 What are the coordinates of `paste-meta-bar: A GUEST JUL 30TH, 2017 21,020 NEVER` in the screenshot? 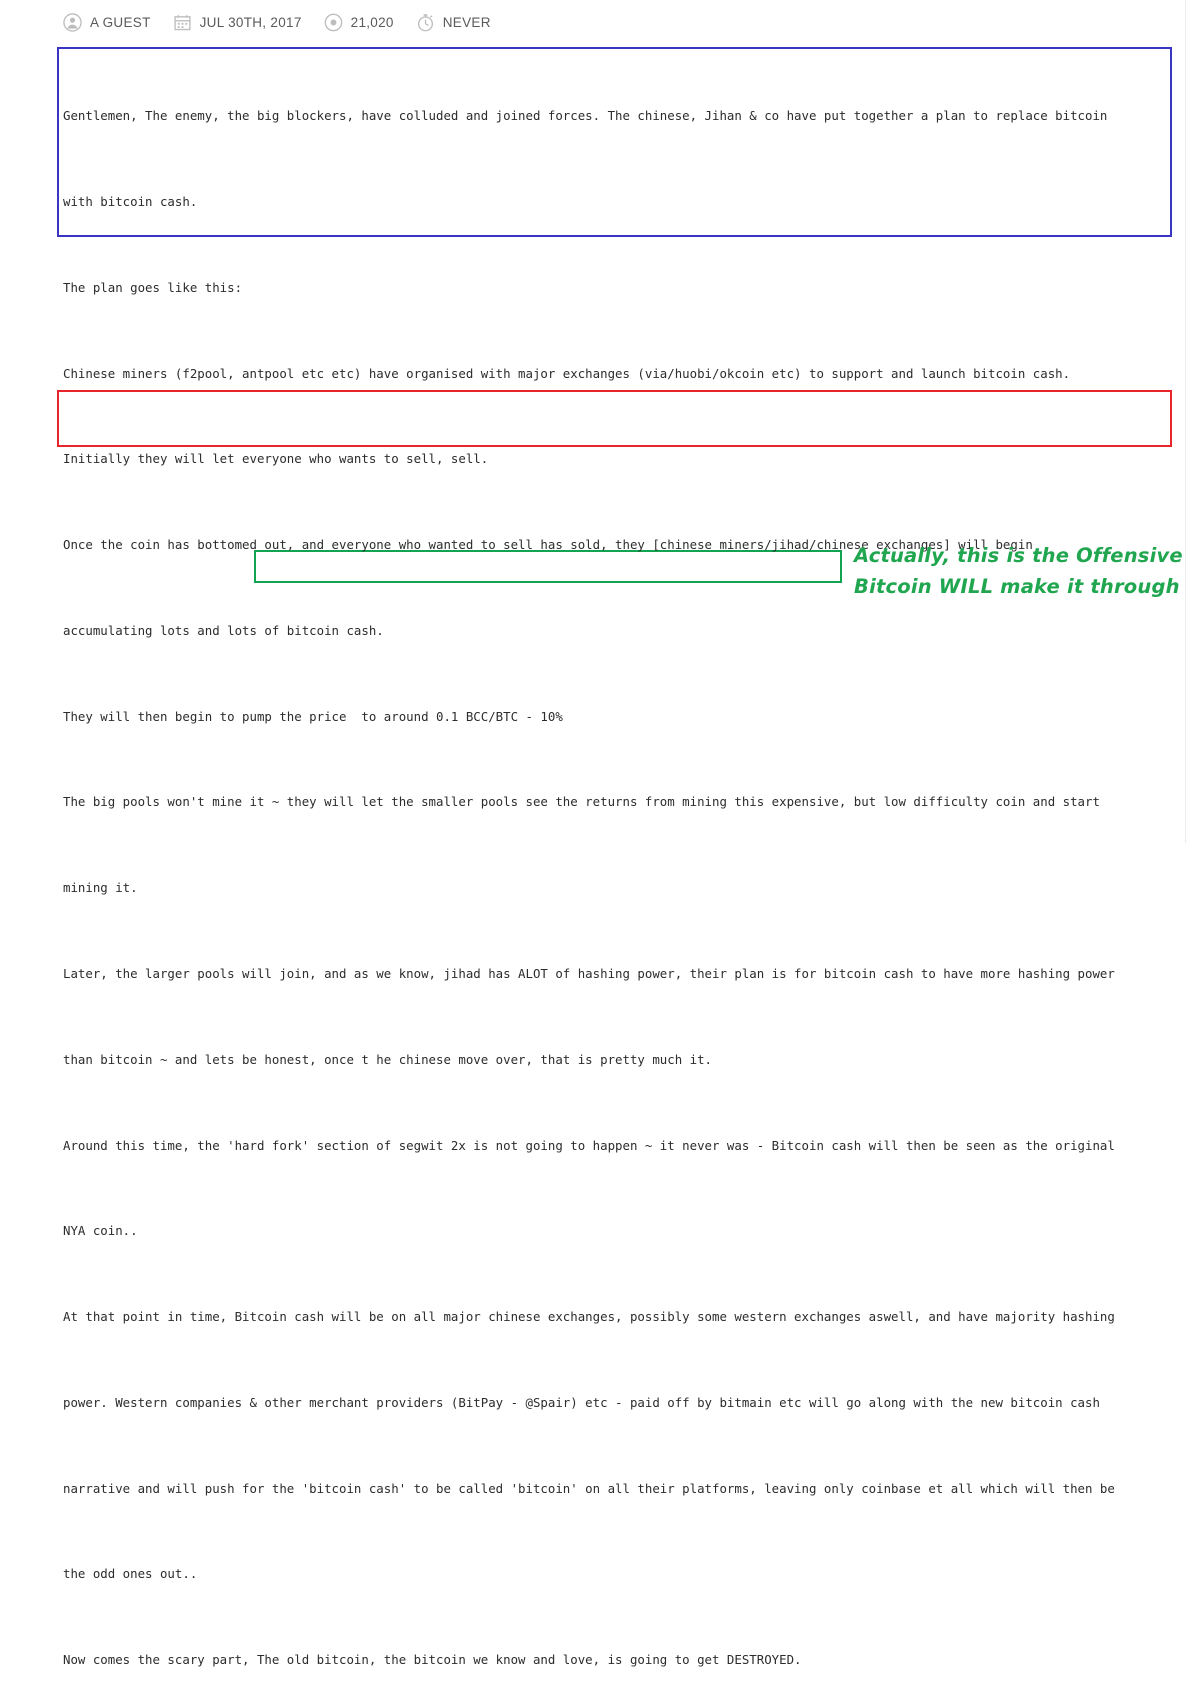 It's located at (600, 22).